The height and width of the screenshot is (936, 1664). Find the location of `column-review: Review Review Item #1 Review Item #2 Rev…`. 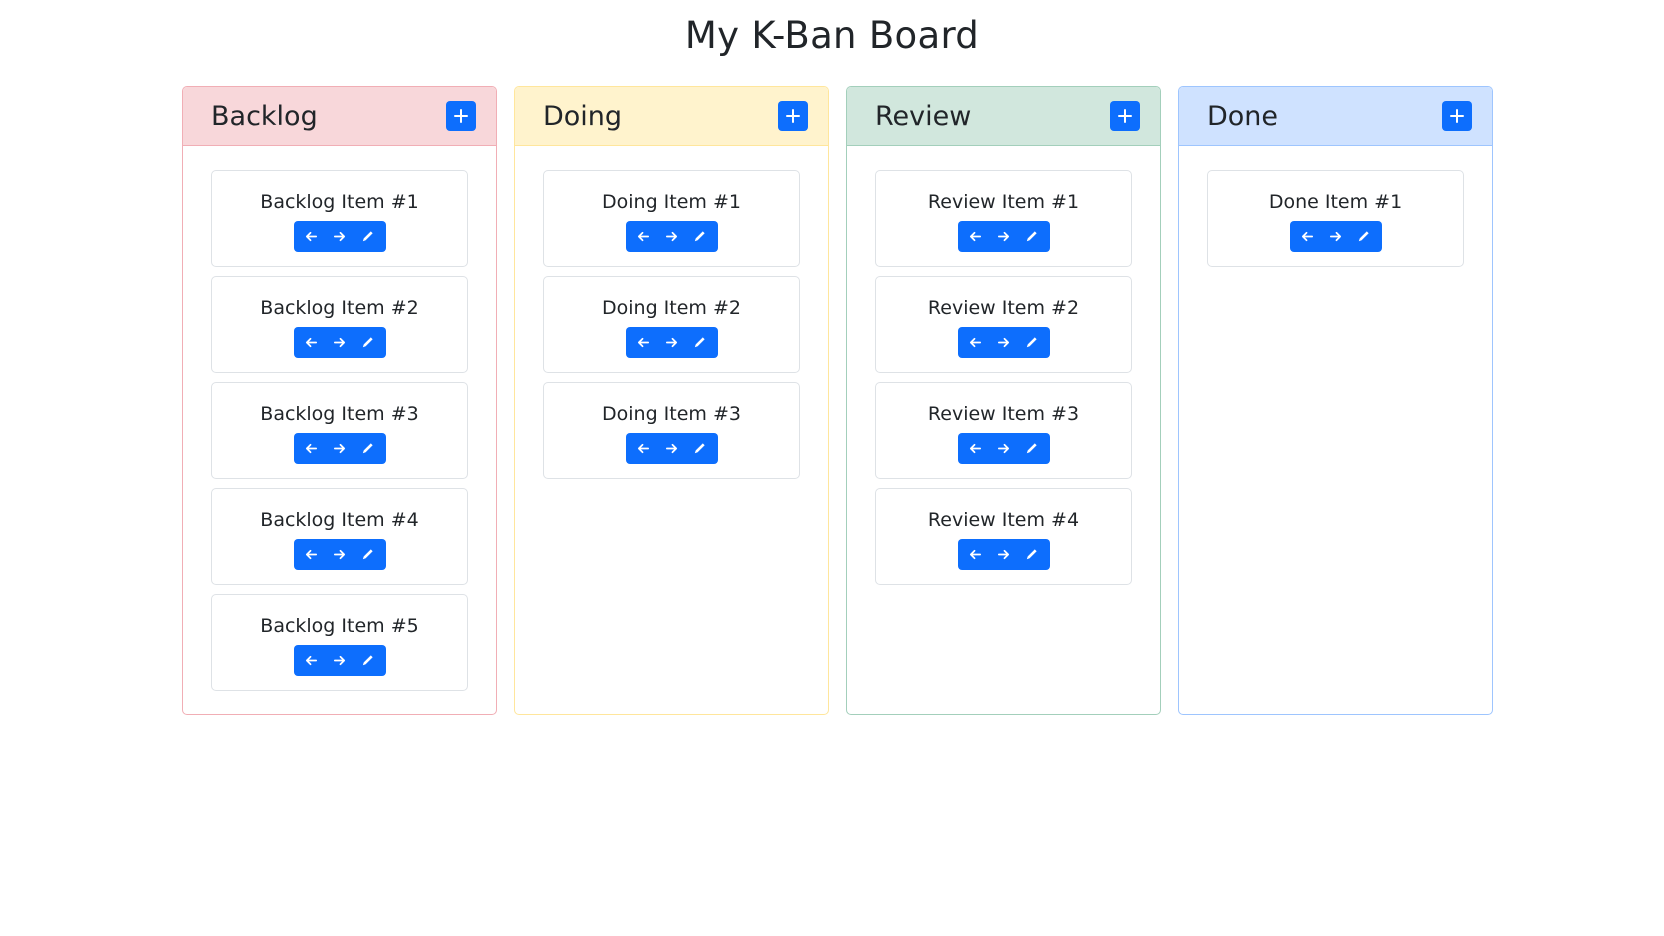

column-review: Review Review Item #1 Review Item #2 Rev… is located at coordinates (1003, 400).